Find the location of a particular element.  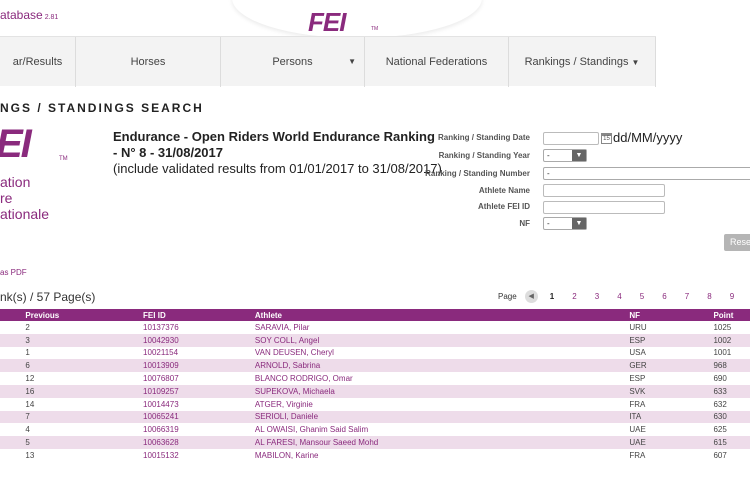

nav-item-label: ar/Results is located at coordinates (37, 62).